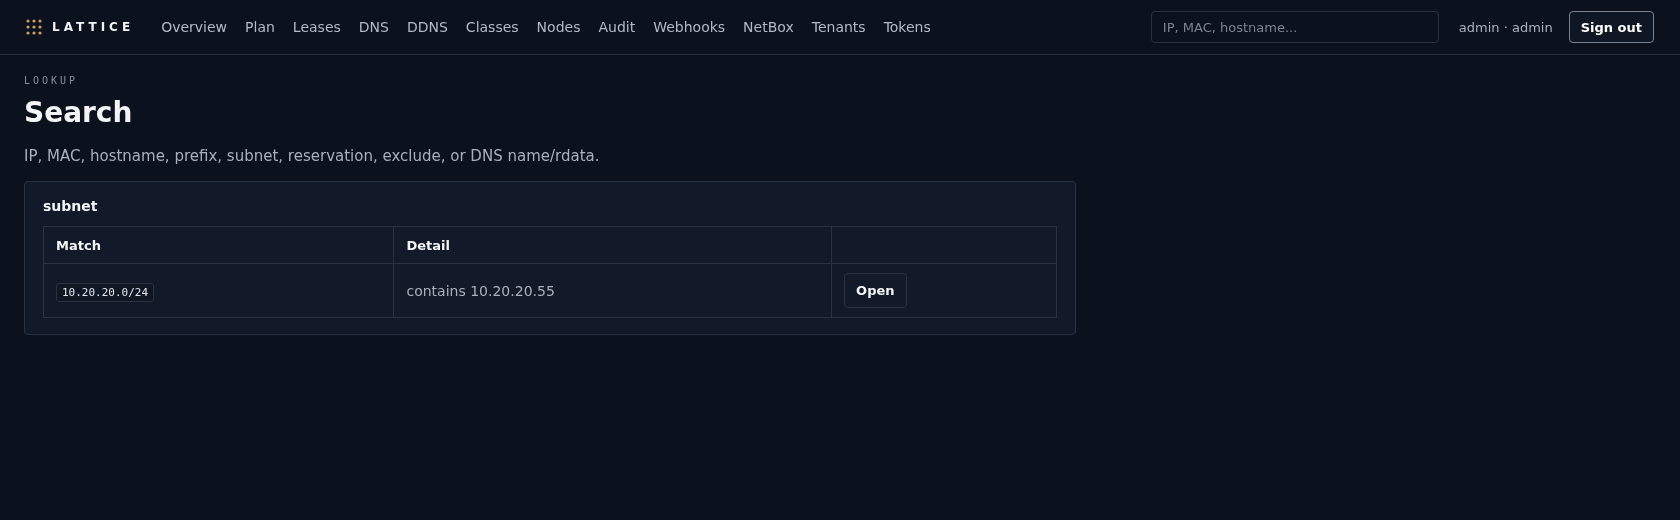  Describe the element at coordinates (194, 27) in the screenshot. I see `nav-link: Overview` at that location.